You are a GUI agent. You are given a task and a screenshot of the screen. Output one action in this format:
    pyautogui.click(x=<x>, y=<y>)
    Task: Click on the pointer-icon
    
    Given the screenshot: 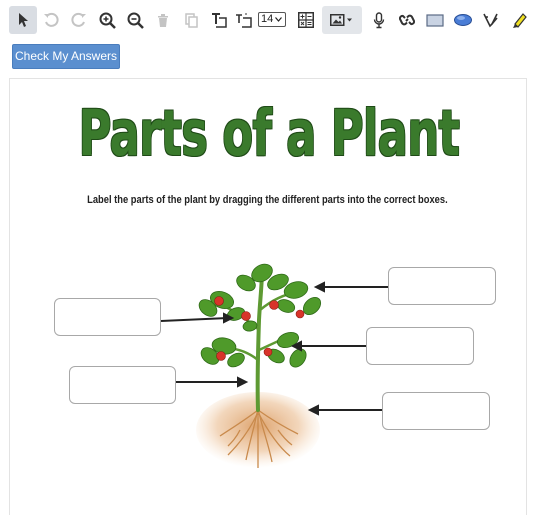 What is the action you would take?
    pyautogui.click(x=23, y=20)
    